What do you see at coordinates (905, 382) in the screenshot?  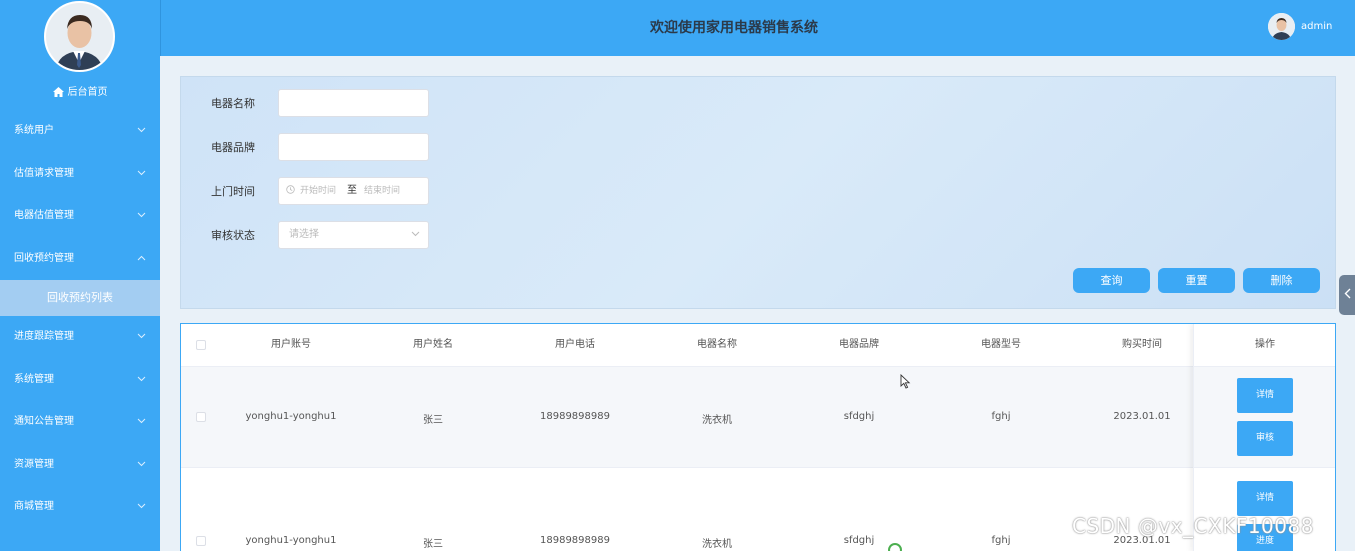 I see `mouse-cursor-icon` at bounding box center [905, 382].